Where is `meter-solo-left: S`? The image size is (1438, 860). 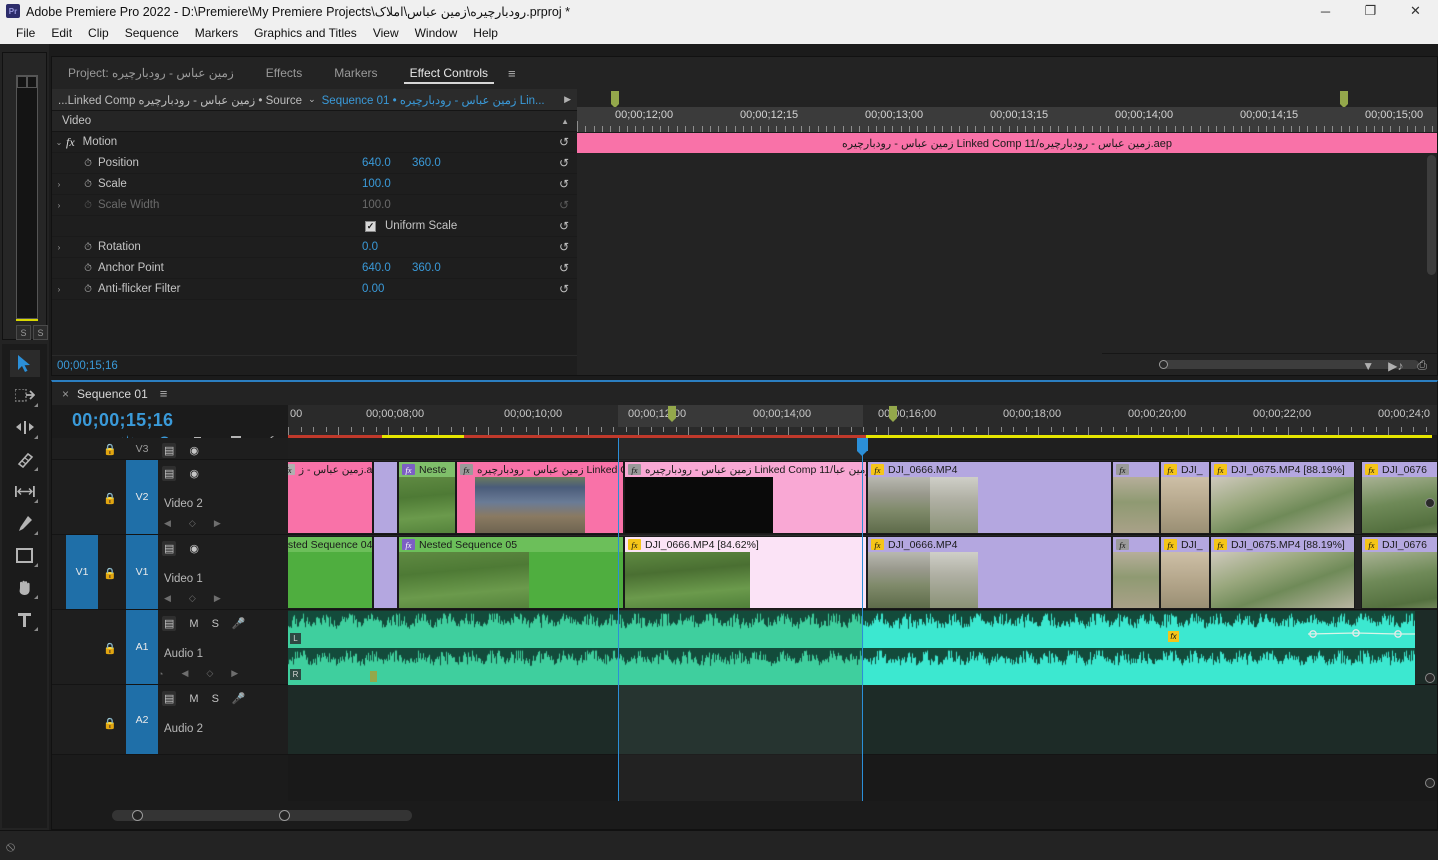 meter-solo-left: S is located at coordinates (23, 332).